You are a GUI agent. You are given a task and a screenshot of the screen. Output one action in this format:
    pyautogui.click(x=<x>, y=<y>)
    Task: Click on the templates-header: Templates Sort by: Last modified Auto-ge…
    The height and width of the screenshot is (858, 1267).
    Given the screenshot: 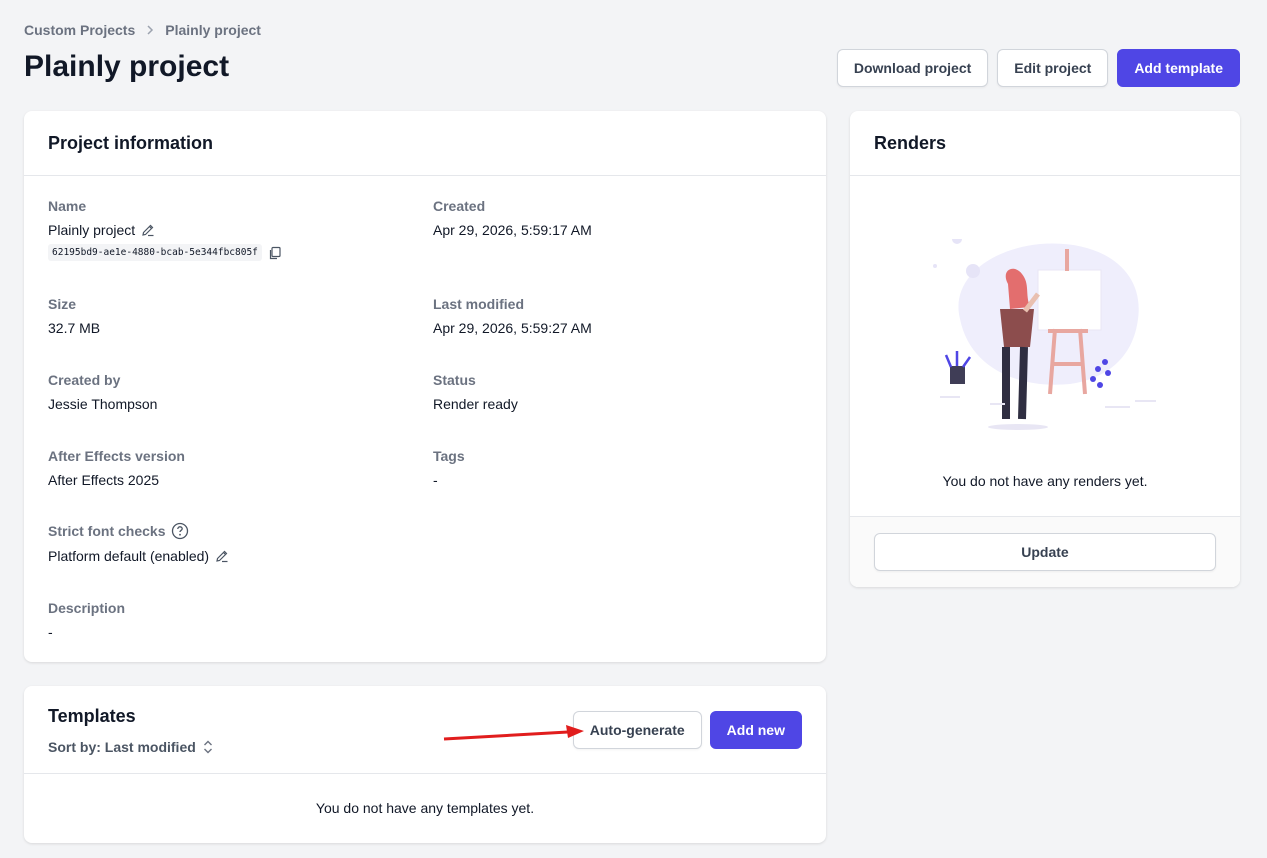 What is the action you would take?
    pyautogui.click(x=425, y=730)
    